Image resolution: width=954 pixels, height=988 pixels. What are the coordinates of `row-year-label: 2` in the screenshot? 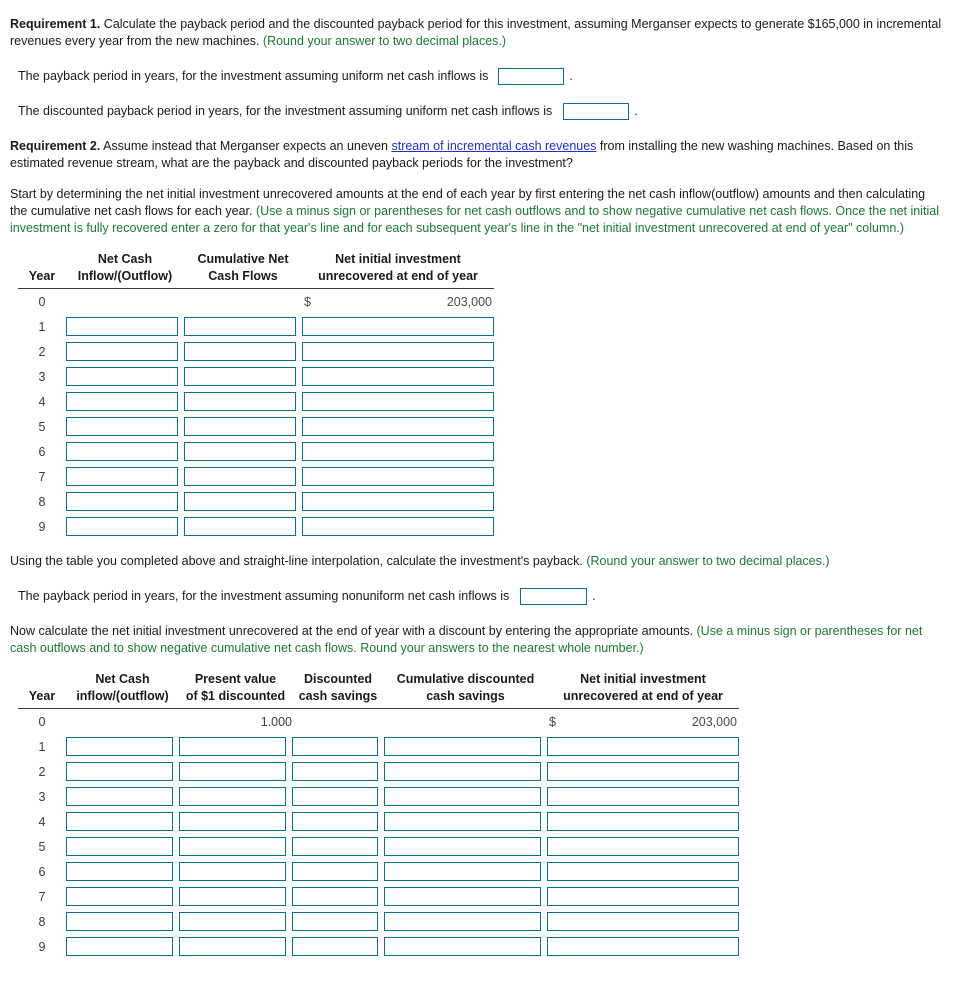 It's located at (42, 351).